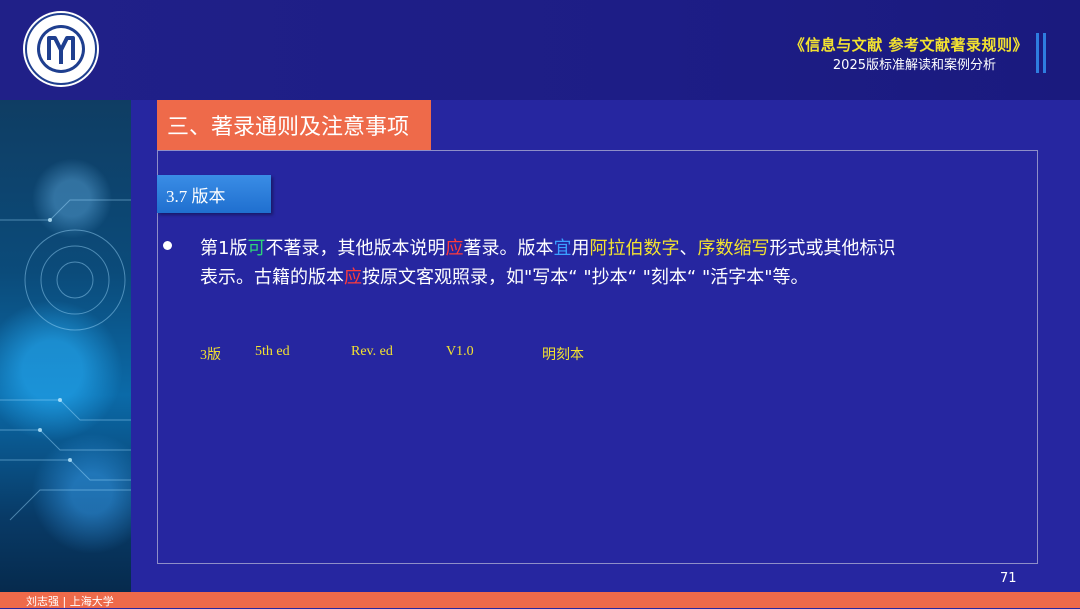 This screenshot has height=609, width=1080. Describe the element at coordinates (65, 346) in the screenshot. I see `decorative-tech-image` at that location.